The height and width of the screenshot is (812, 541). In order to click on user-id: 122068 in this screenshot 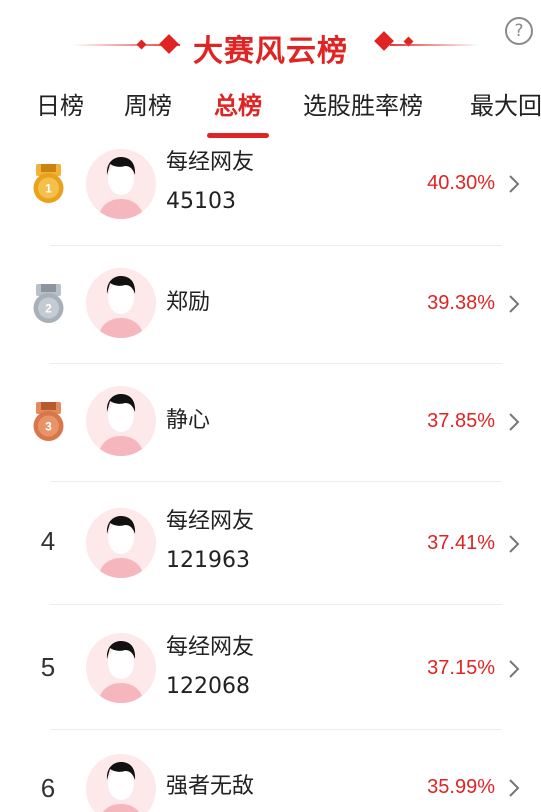, I will do `click(208, 686)`.